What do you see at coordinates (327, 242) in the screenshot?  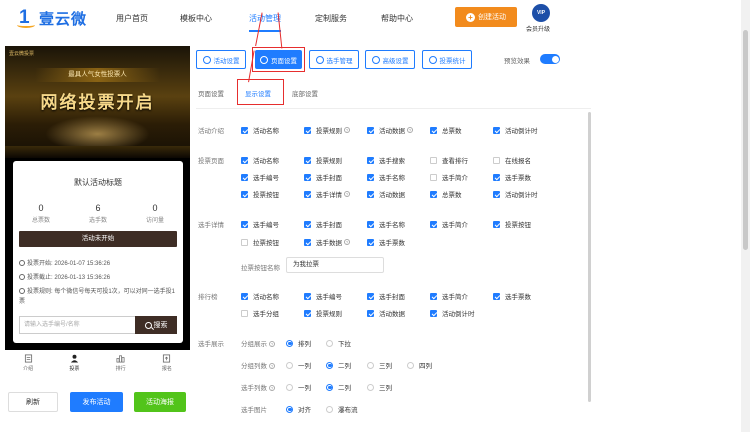 I see `checkbox-detail-player-data: 选手数据?` at bounding box center [327, 242].